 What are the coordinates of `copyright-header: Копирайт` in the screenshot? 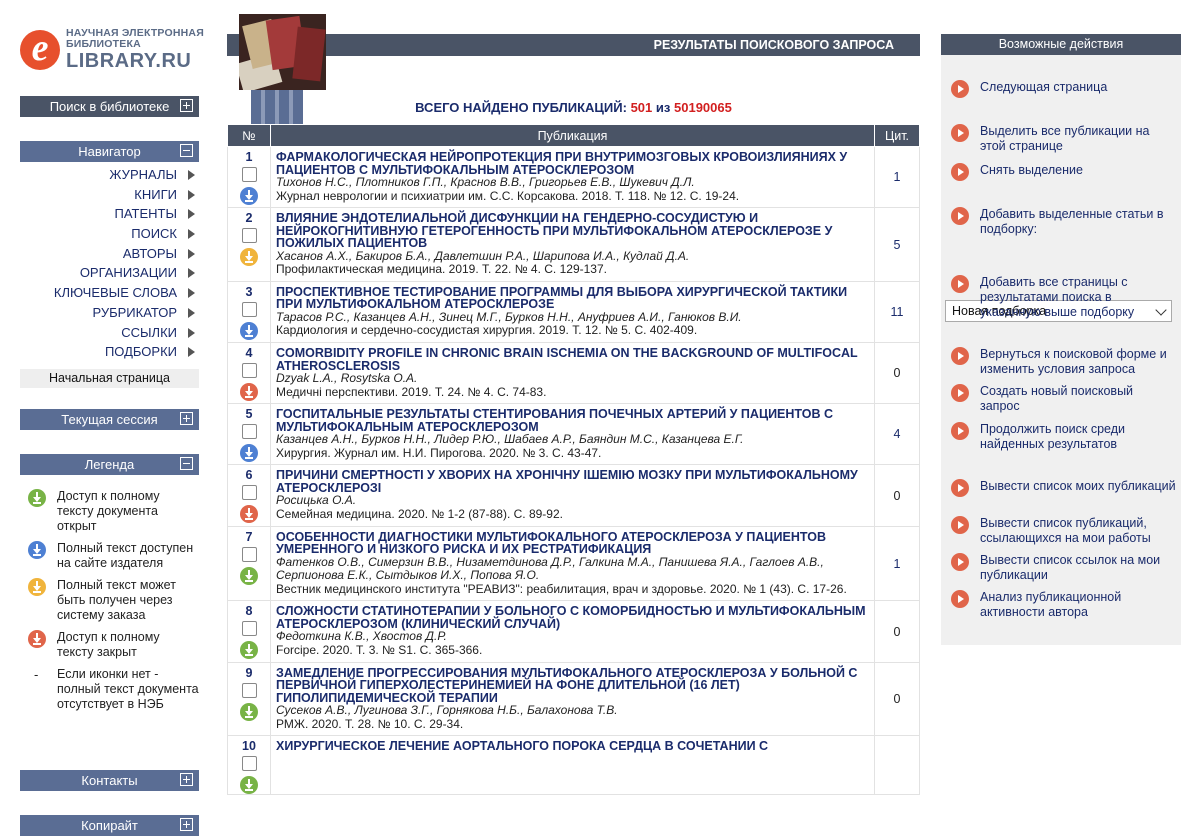 It's located at (109, 825).